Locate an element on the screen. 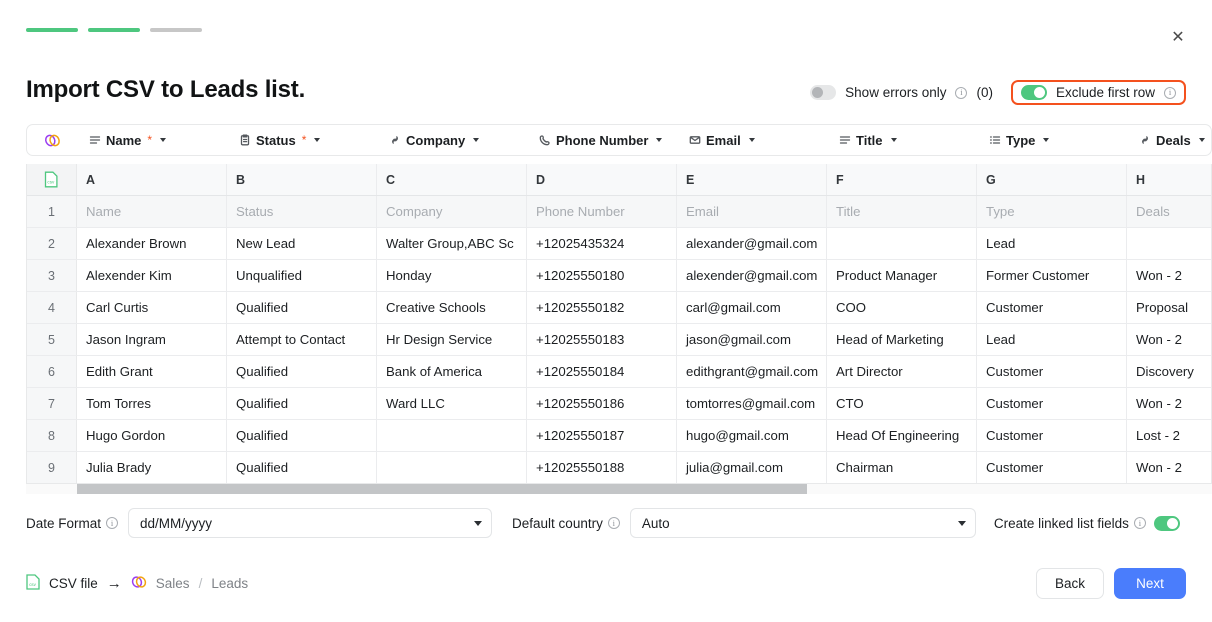 This screenshot has width=1212, height=622. exclude-first-row-toggle-group: Exclude first row i is located at coordinates (1098, 92).